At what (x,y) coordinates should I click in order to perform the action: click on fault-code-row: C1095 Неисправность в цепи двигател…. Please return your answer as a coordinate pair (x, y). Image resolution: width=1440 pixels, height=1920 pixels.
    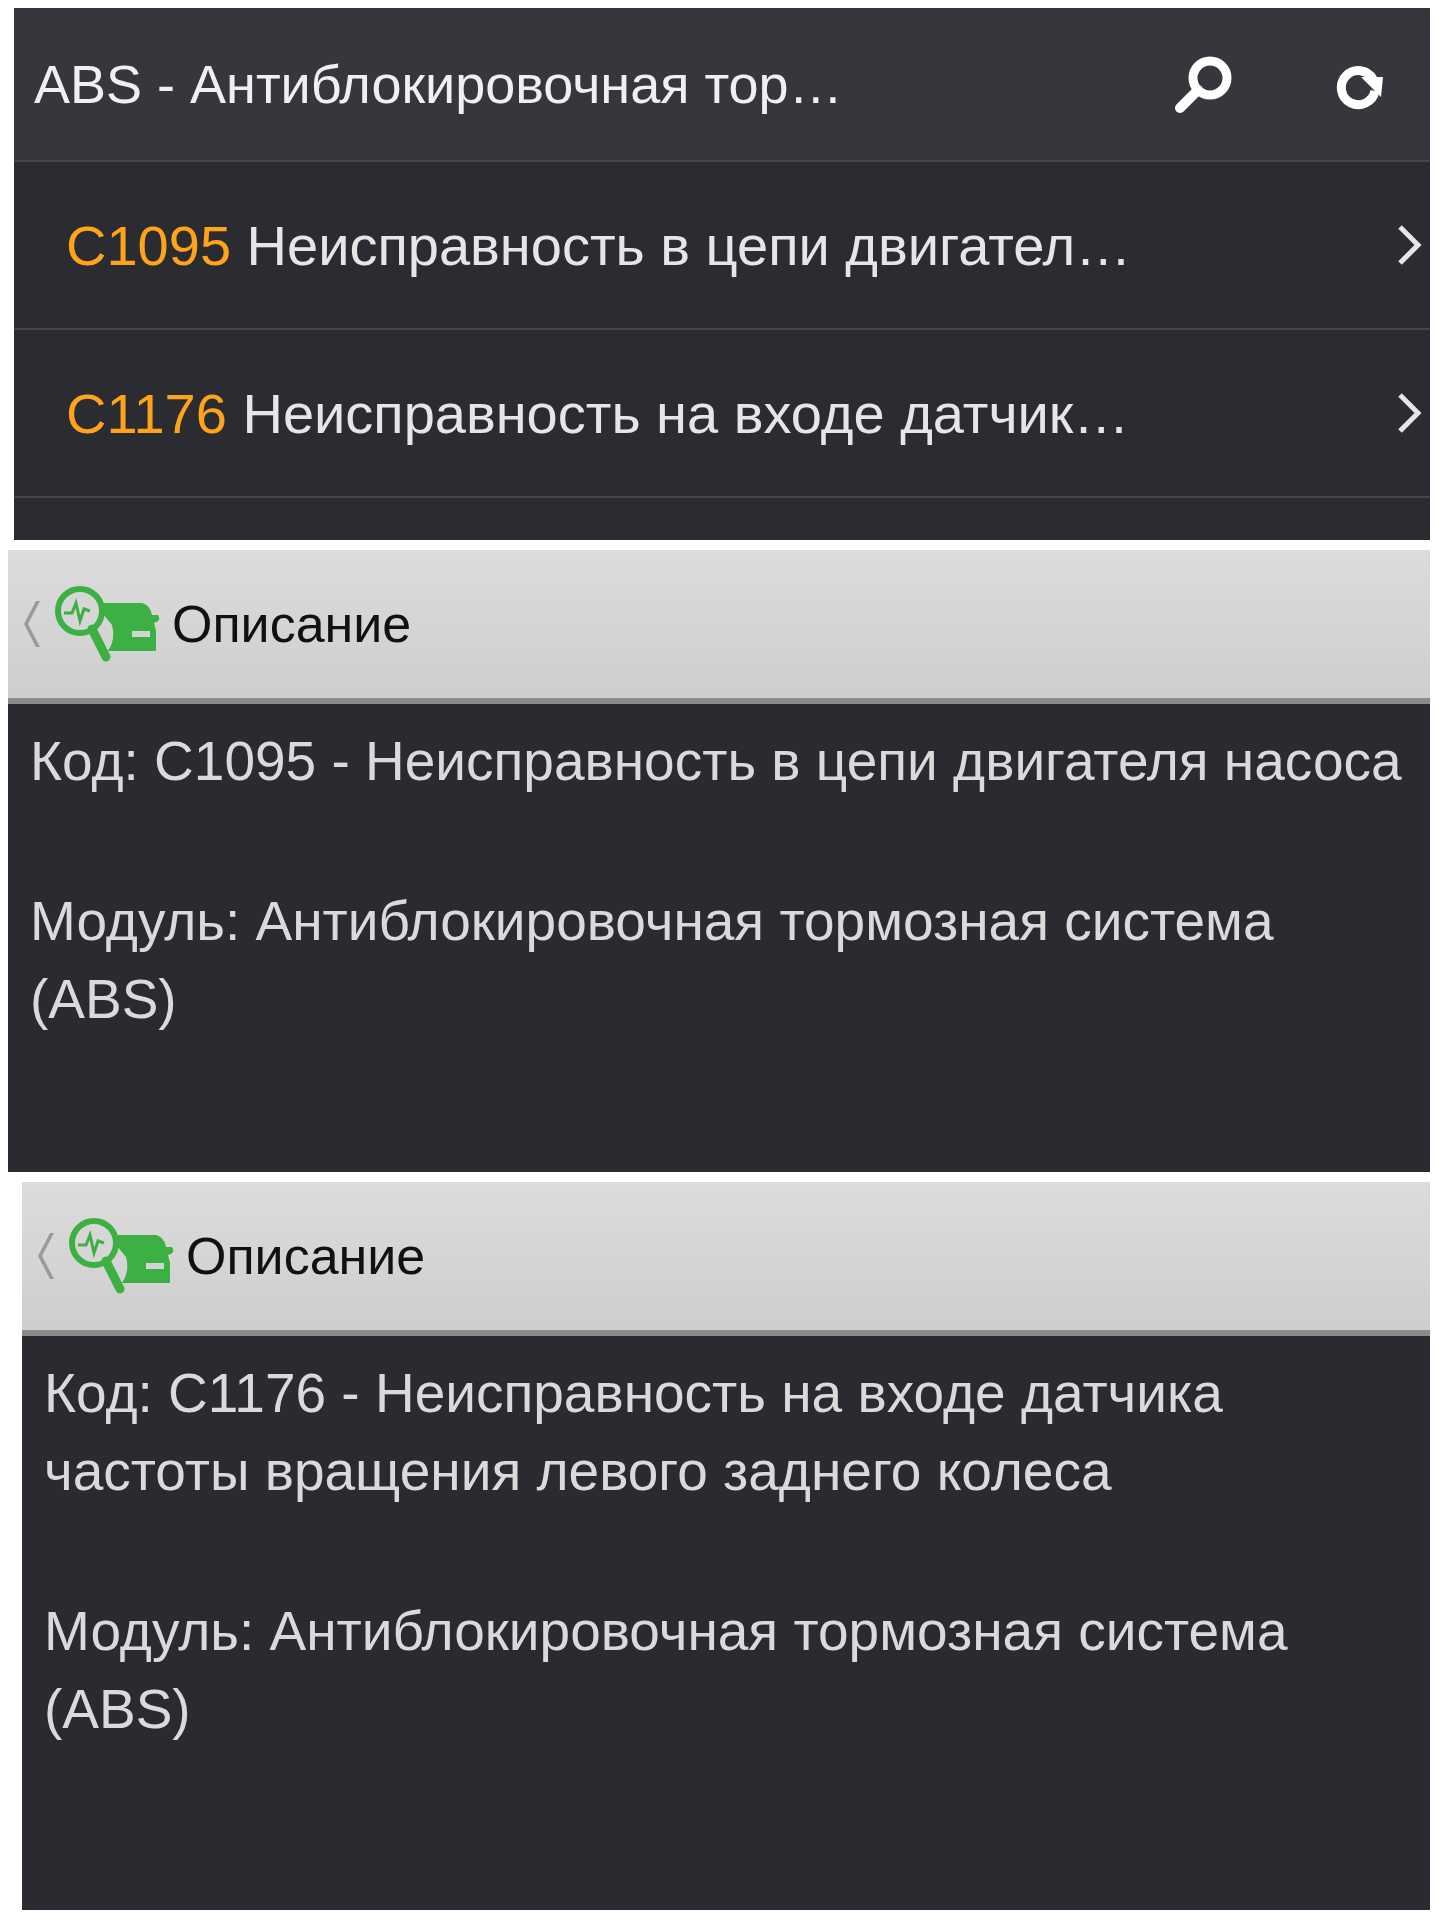
    Looking at the image, I should click on (722, 246).